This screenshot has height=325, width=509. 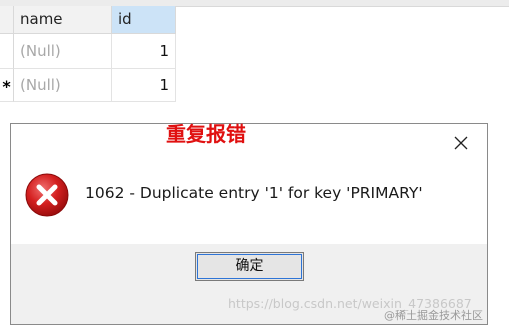 I want to click on dialog-titlebar, so click(x=249, y=143).